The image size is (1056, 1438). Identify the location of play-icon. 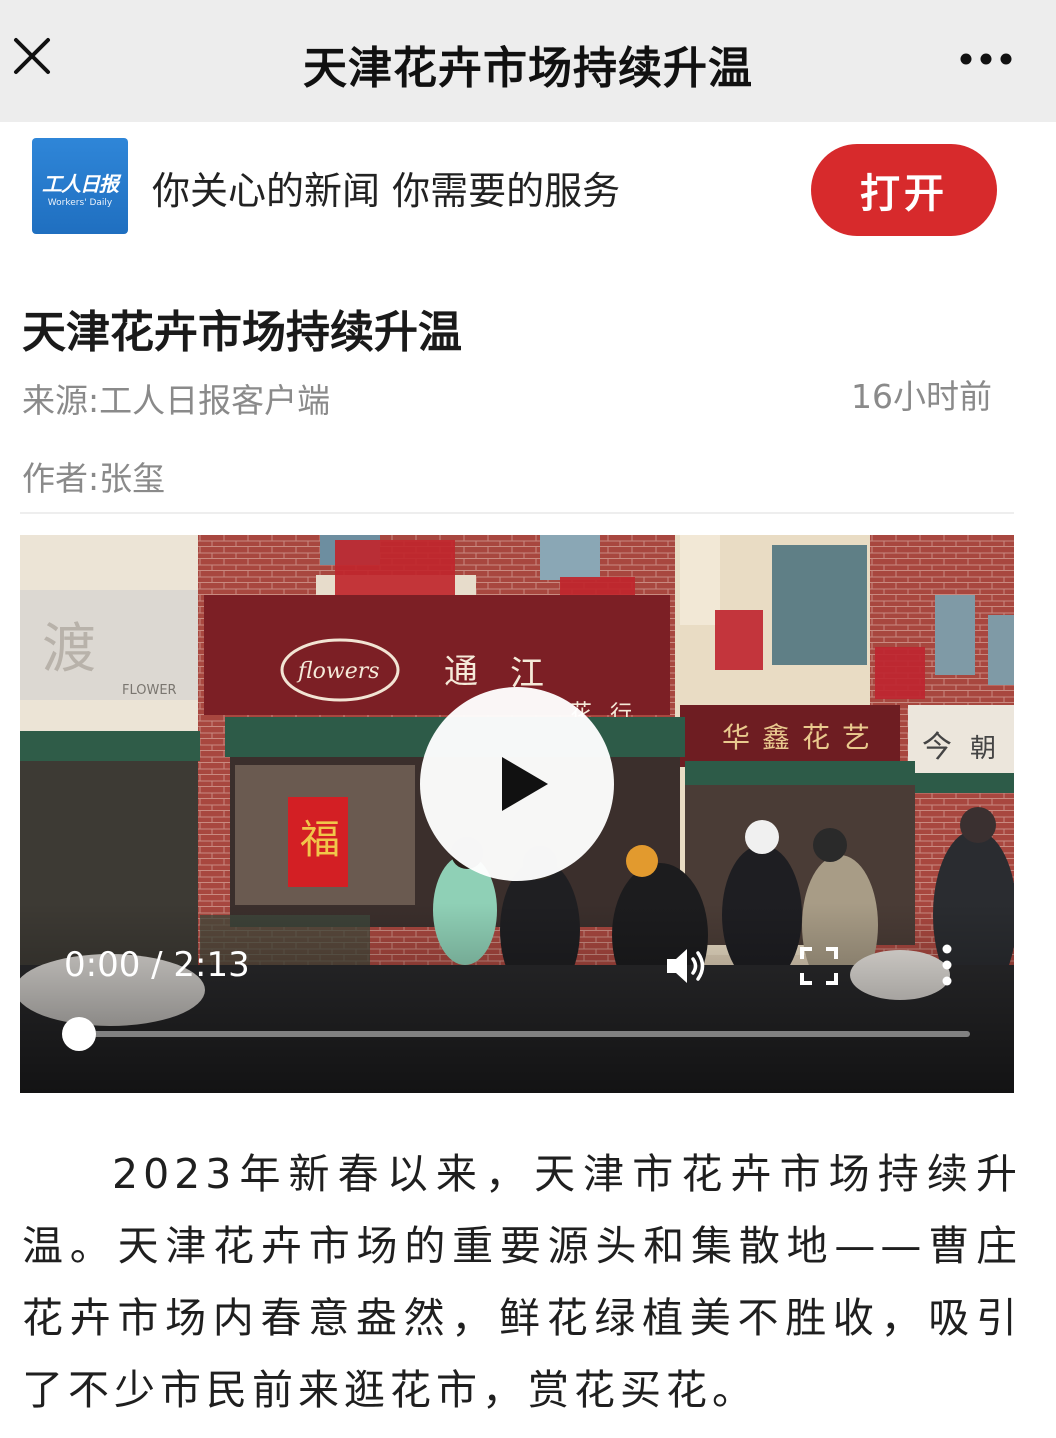
(525, 784).